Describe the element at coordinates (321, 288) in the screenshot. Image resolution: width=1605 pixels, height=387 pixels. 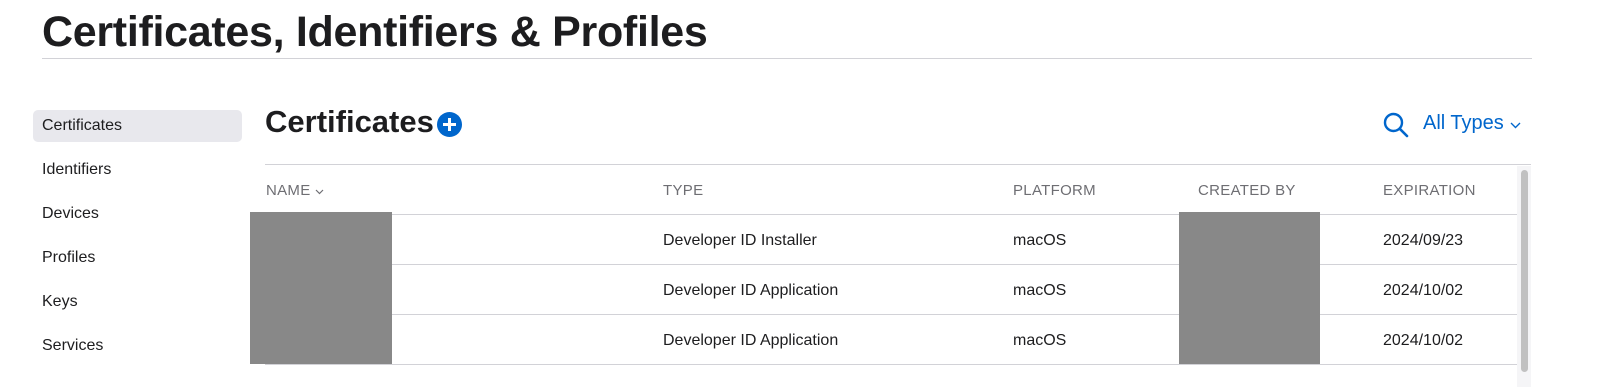
I see `redacted-name-column` at that location.